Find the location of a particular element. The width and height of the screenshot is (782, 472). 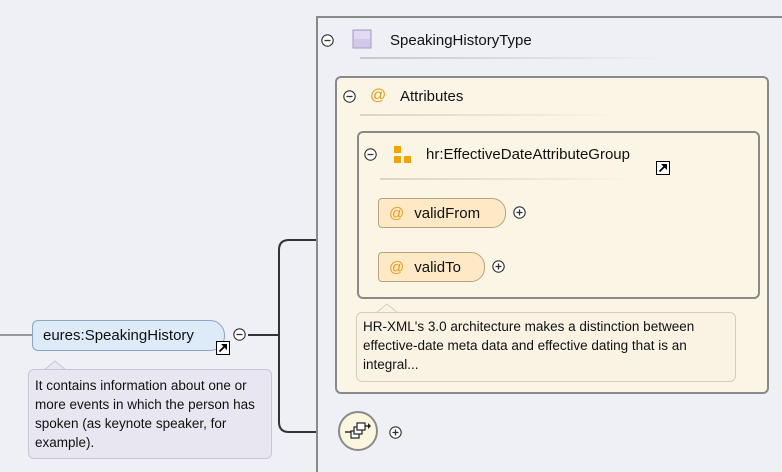

complex-type-icon is located at coordinates (362, 39).